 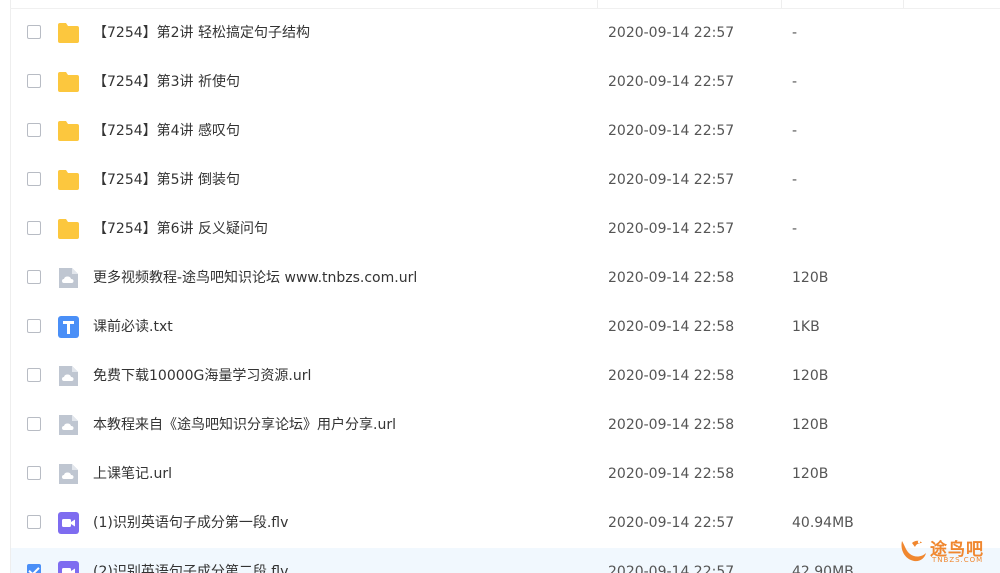 I want to click on file-name-link: 【7254】第5讲 倒装句, so click(x=166, y=180).